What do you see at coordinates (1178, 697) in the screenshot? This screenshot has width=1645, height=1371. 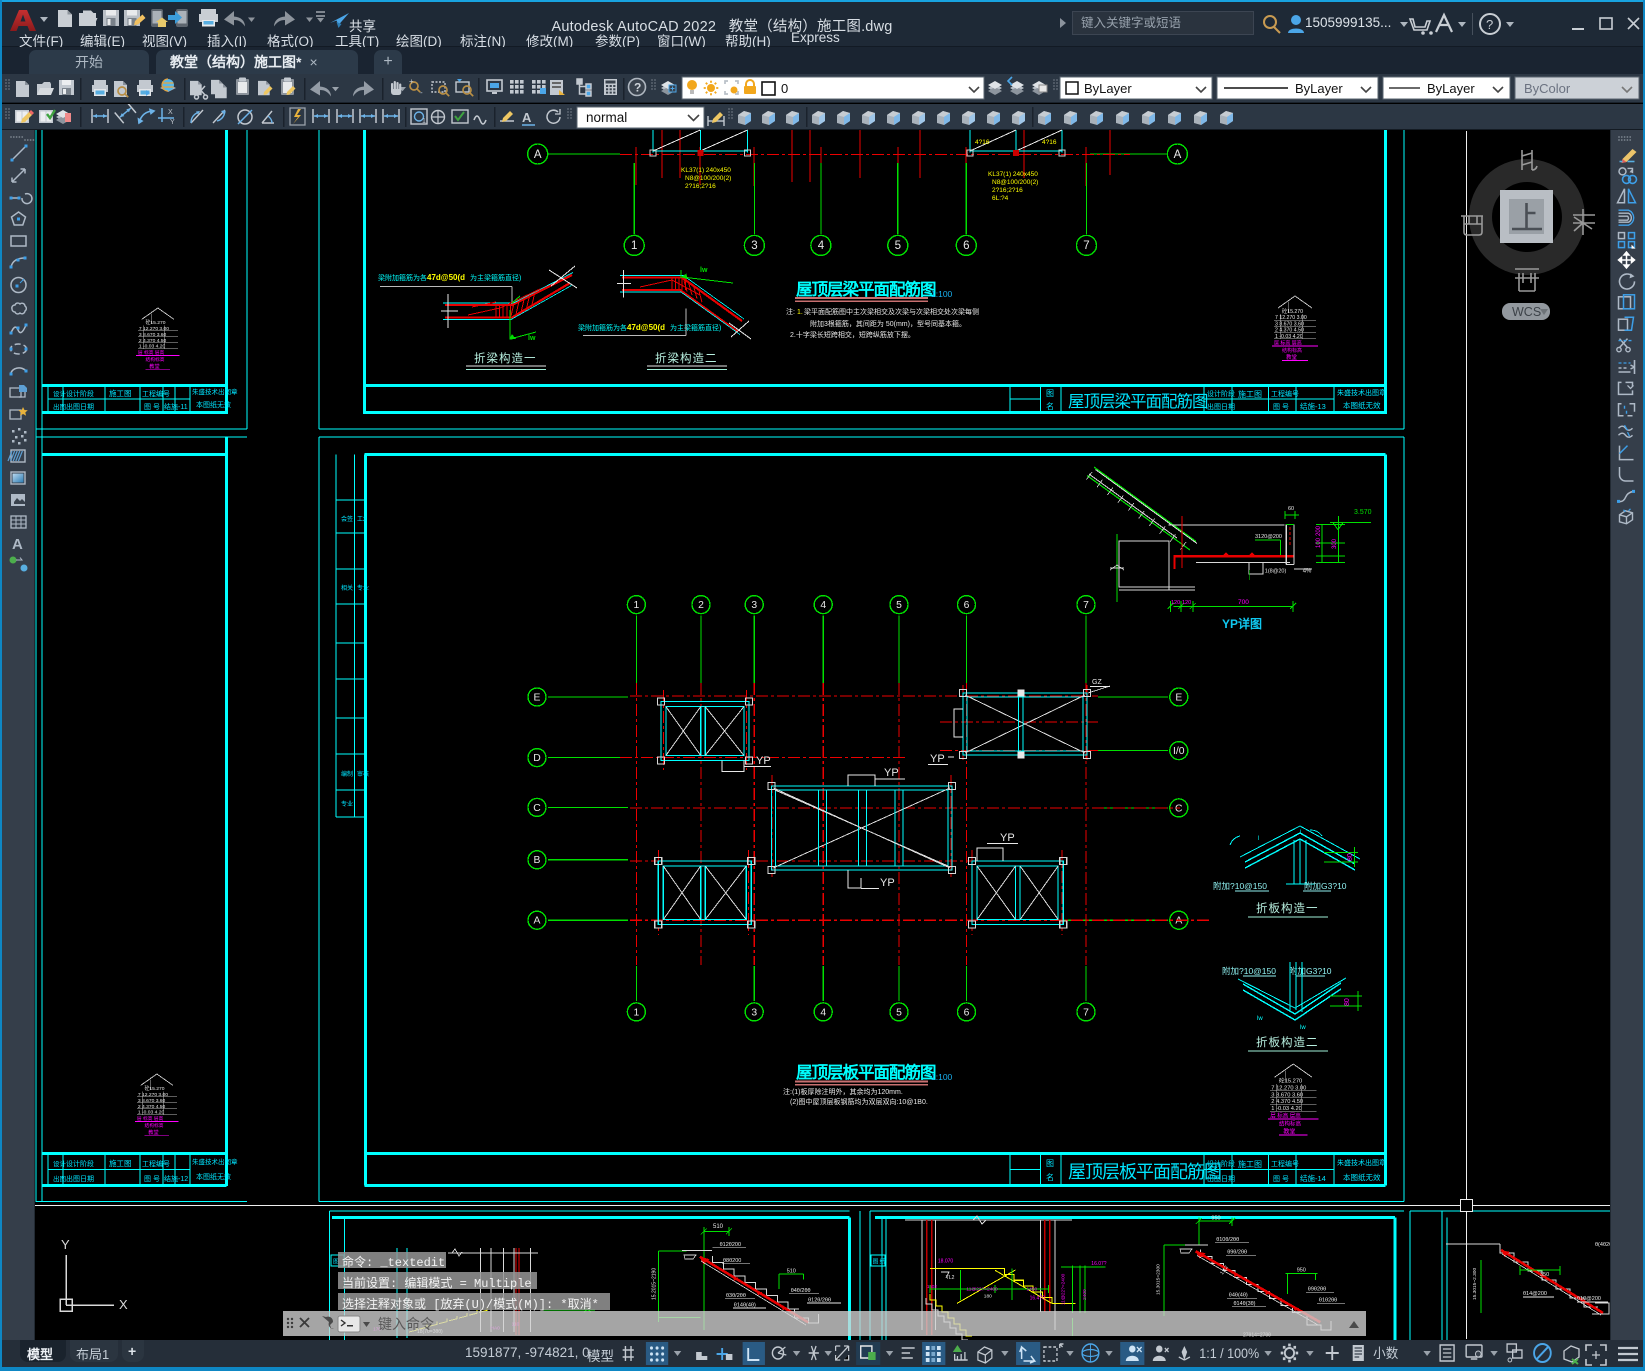 I see `svg-text: E` at bounding box center [1178, 697].